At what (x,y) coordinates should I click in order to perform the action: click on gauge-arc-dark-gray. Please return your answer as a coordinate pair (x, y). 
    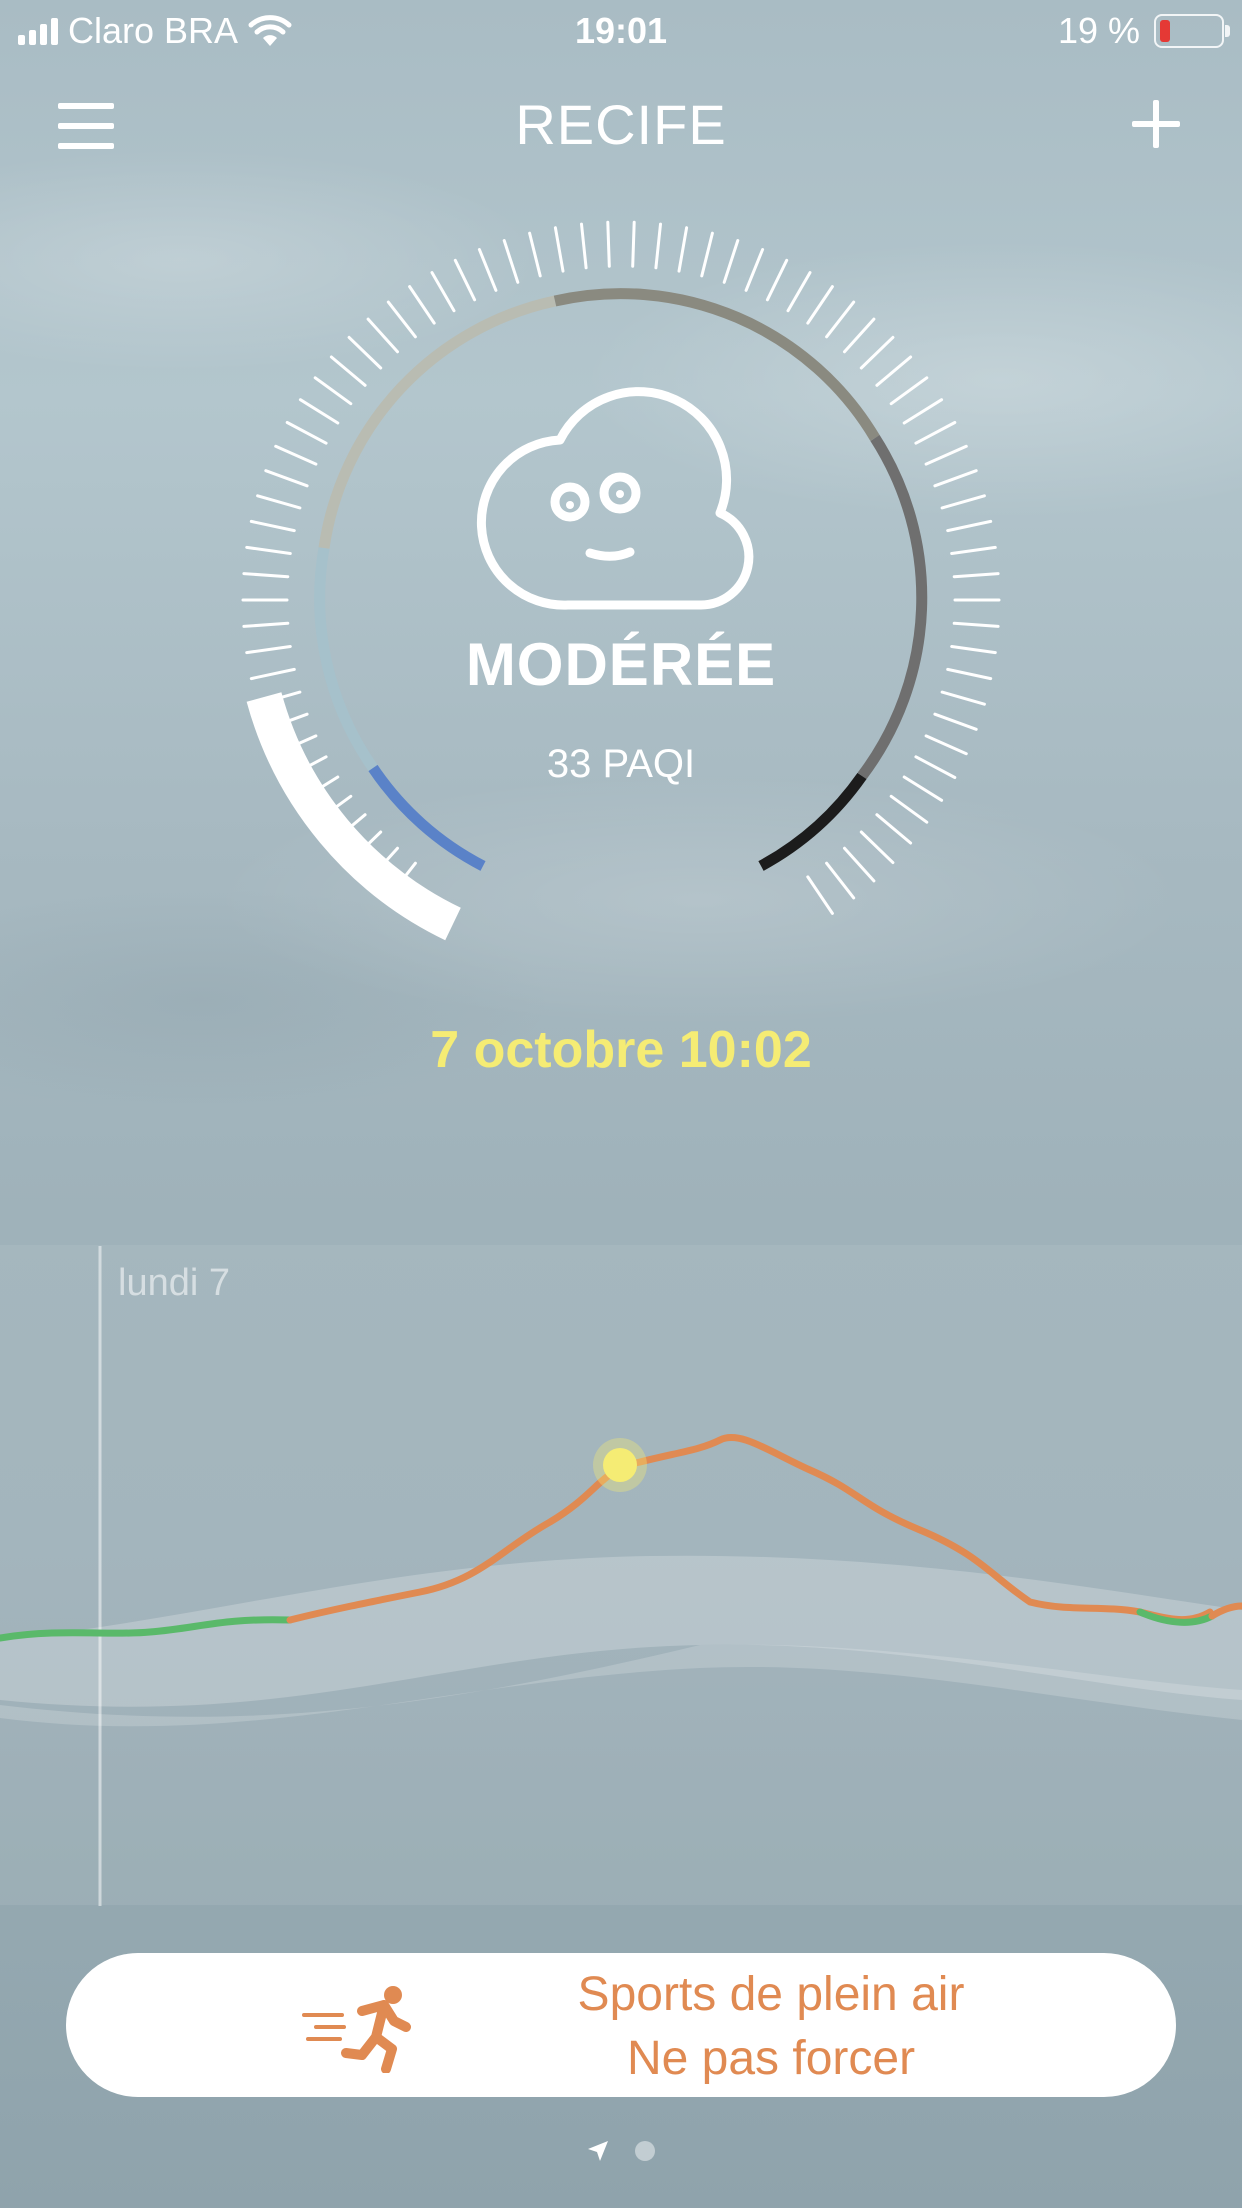
    Looking at the image, I should click on (892, 607).